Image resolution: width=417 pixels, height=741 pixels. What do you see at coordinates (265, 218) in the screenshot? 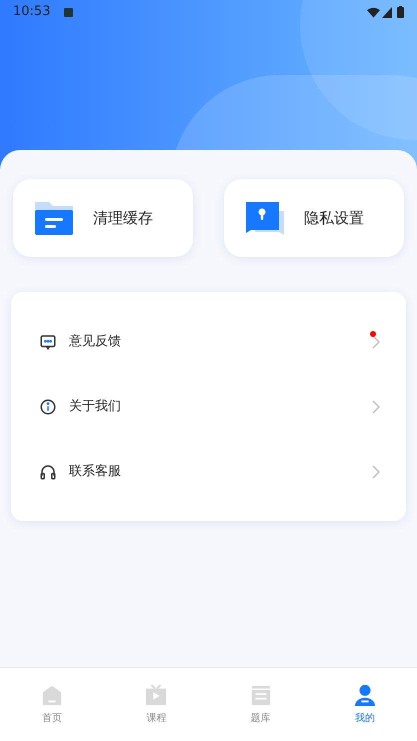
I see `lock-chat-icon` at bounding box center [265, 218].